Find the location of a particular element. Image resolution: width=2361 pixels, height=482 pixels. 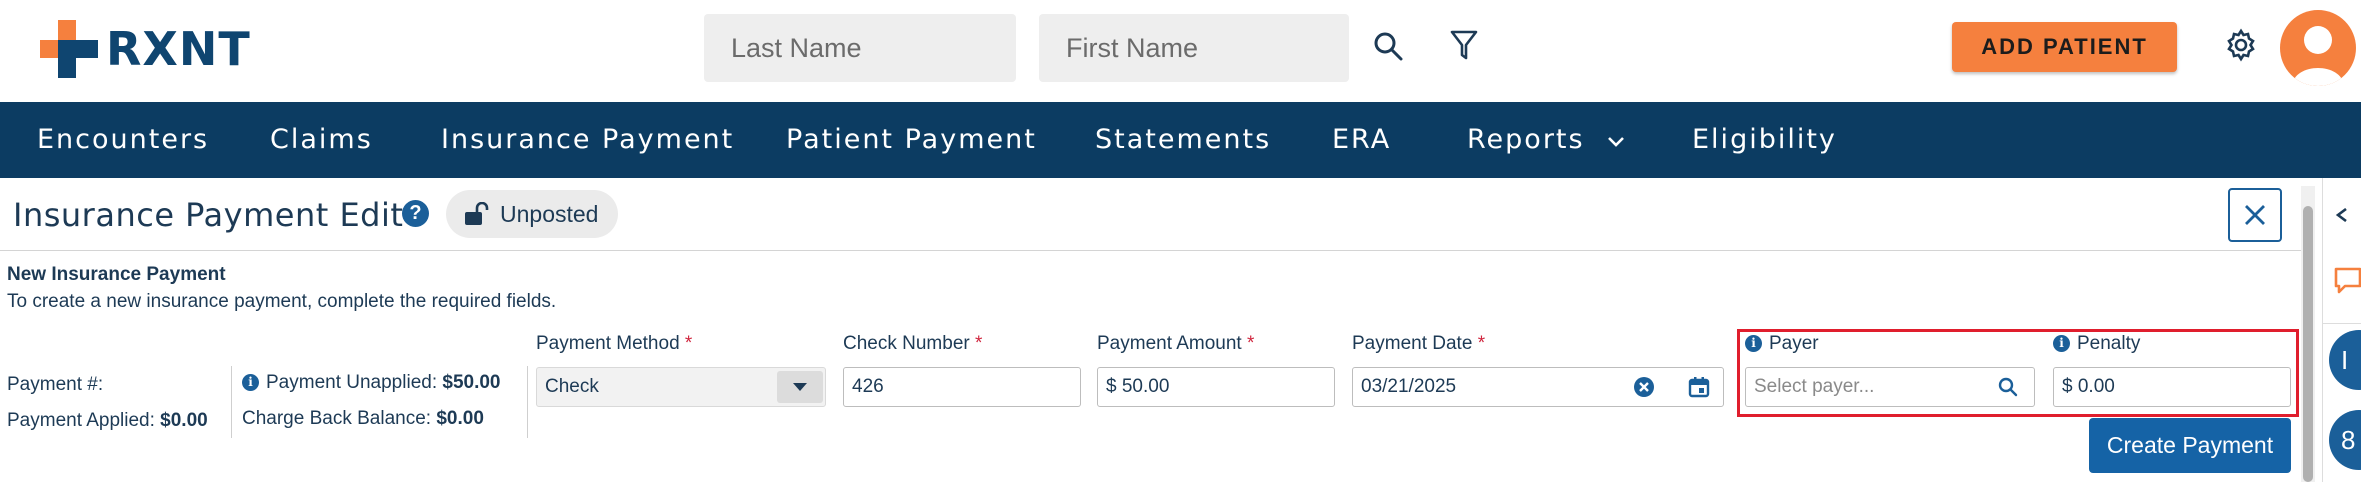

payment-amount-label: Payment Amount * is located at coordinates (1175, 344).